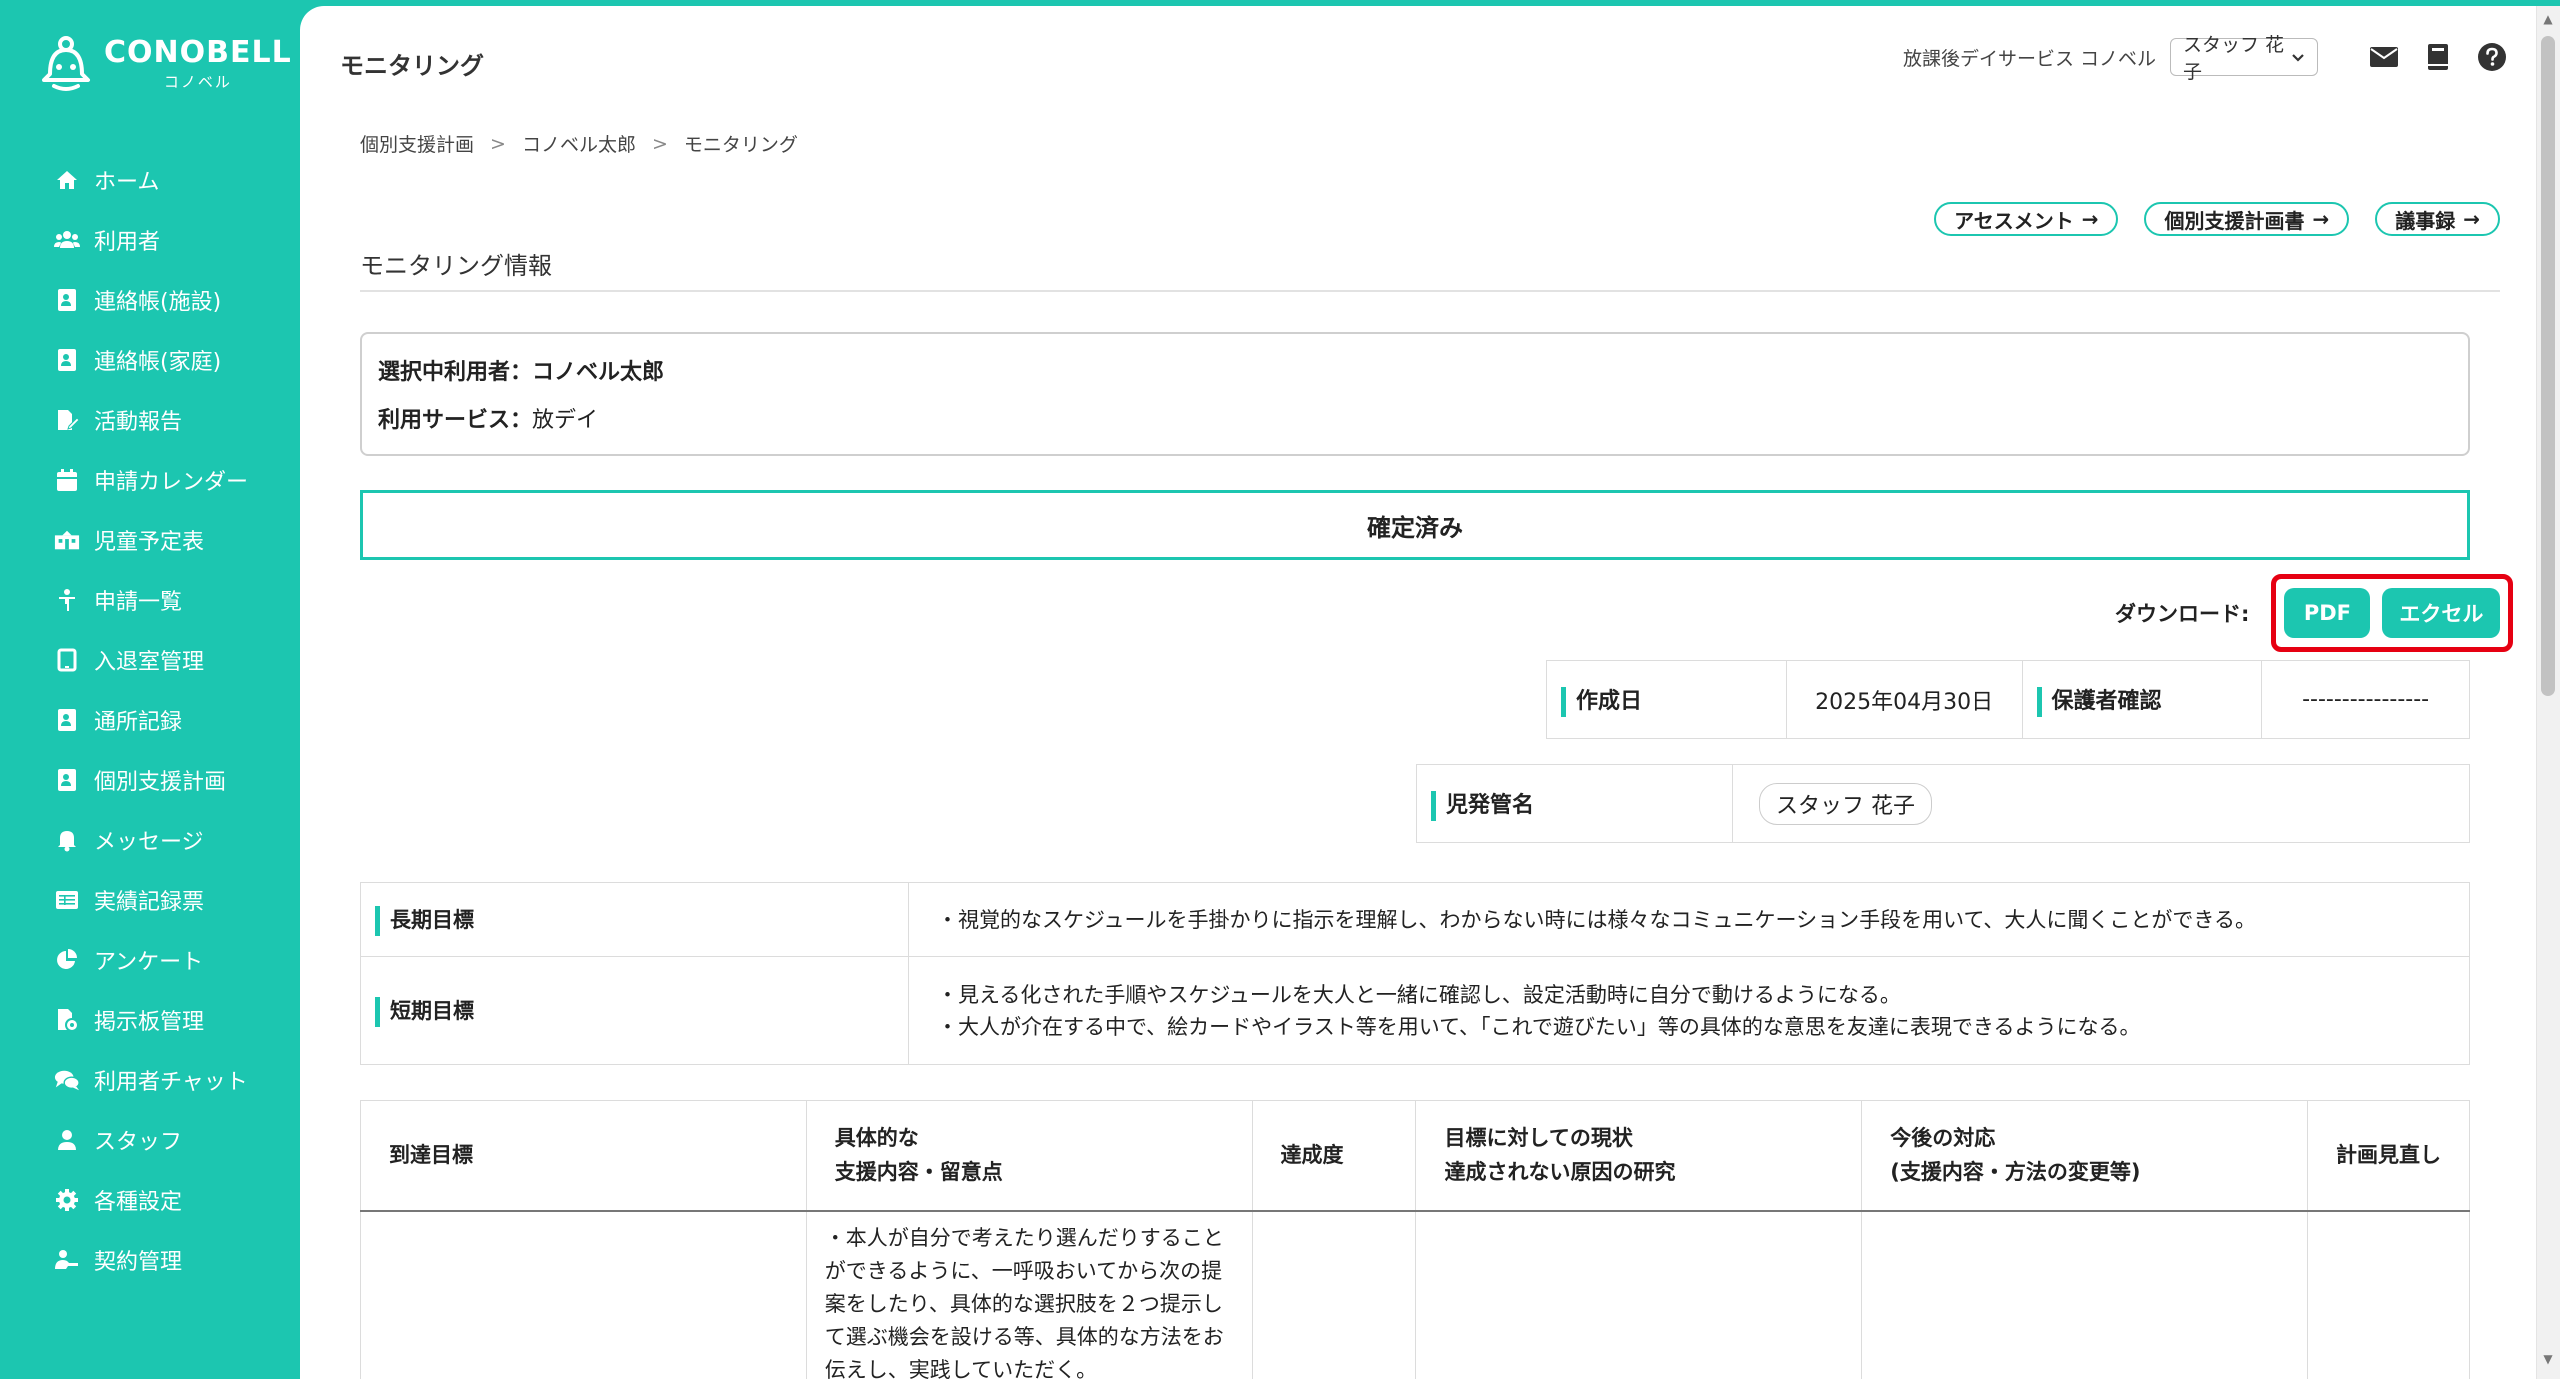 The height and width of the screenshot is (1379, 2560). I want to click on col-header-text: (支援内容・方法の変更等), so click(2015, 1172).